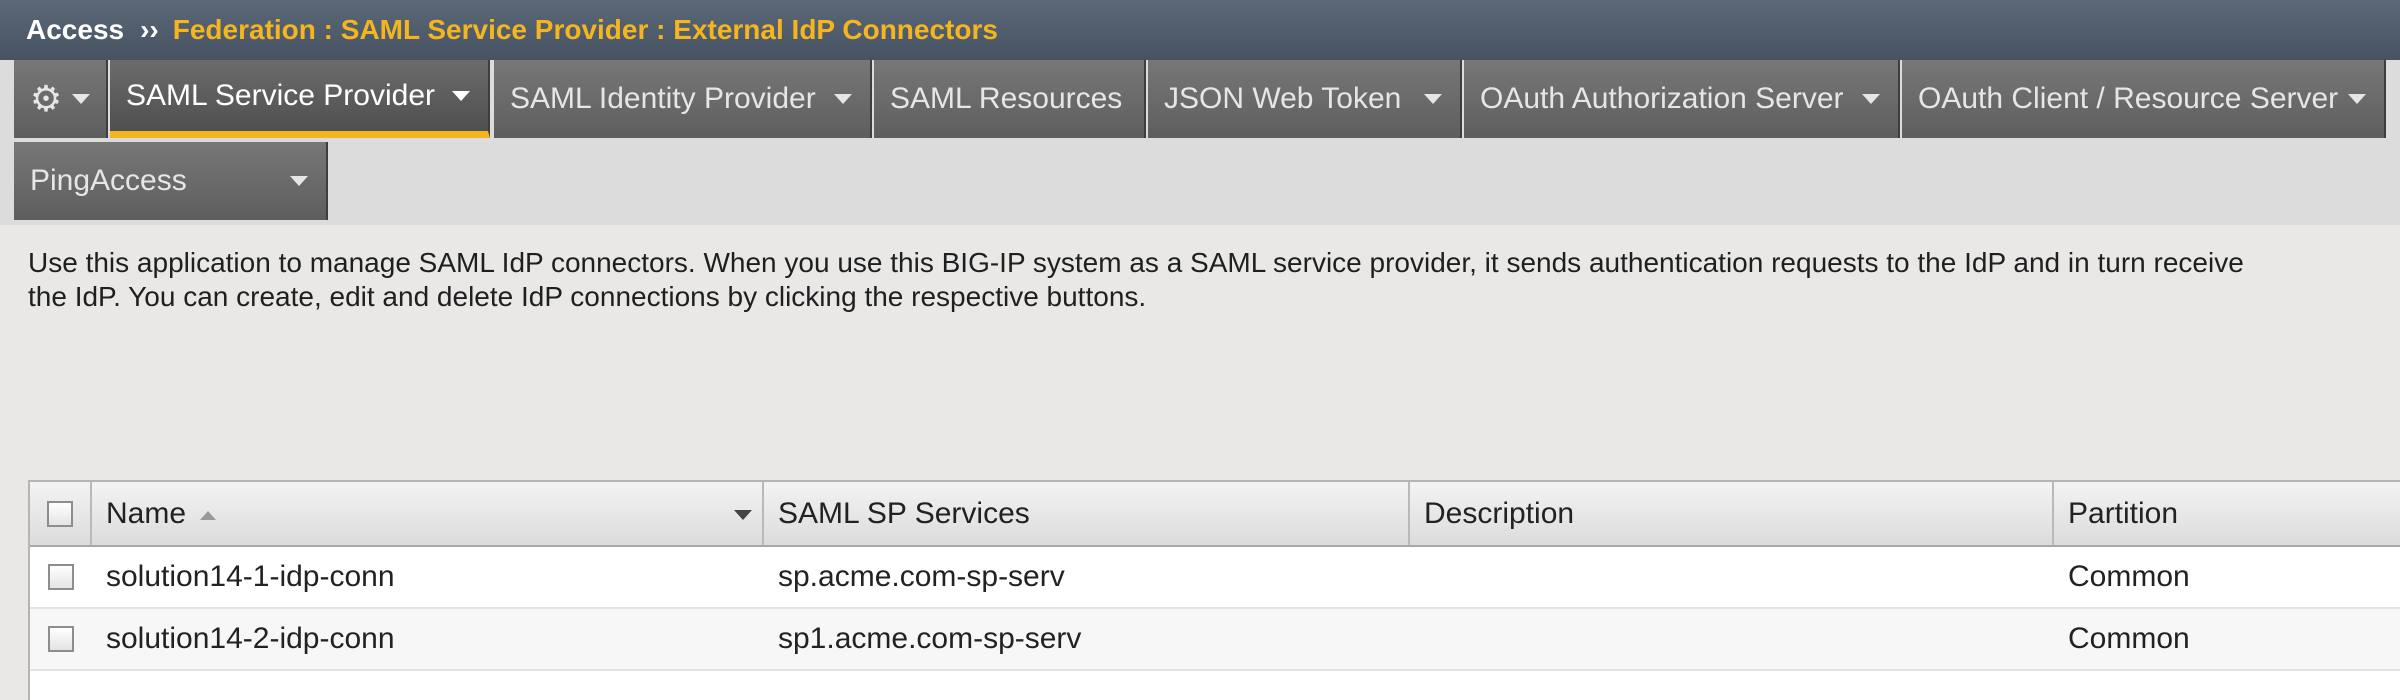  What do you see at coordinates (743, 515) in the screenshot?
I see `column-menu-icon` at bounding box center [743, 515].